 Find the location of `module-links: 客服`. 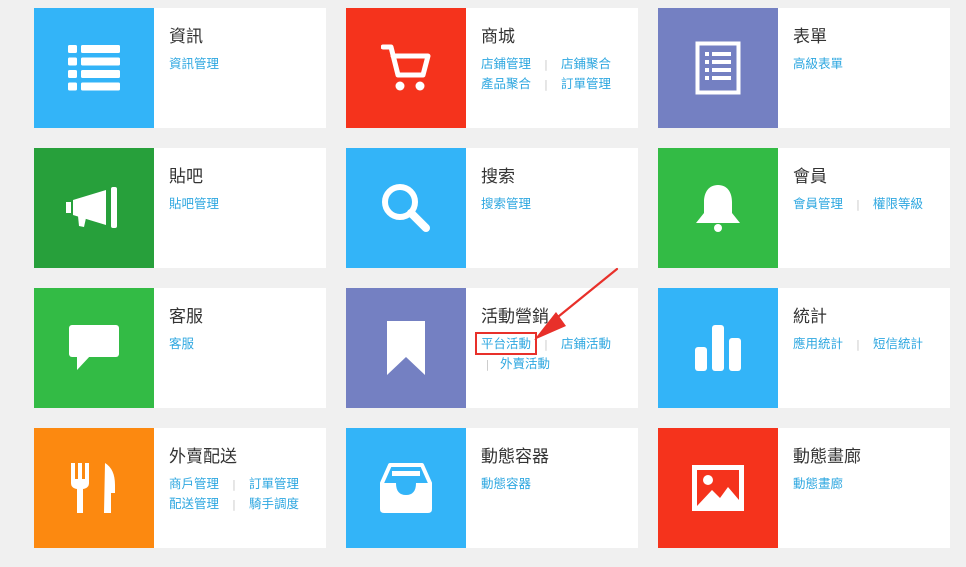

module-links: 客服 is located at coordinates (247, 344).